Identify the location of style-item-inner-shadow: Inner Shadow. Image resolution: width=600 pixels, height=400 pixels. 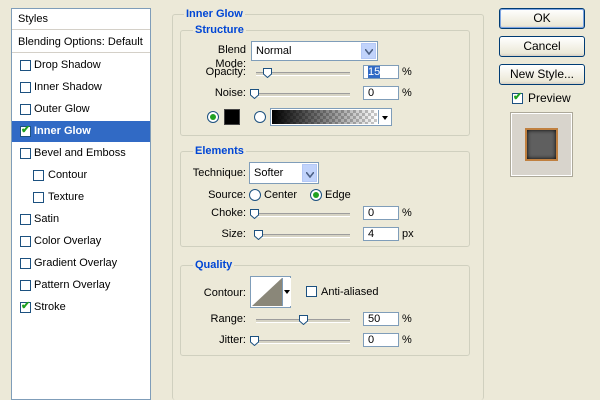
(81, 87).